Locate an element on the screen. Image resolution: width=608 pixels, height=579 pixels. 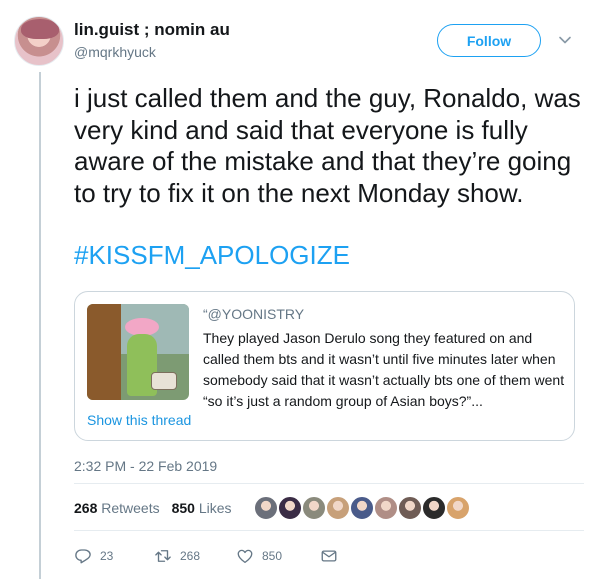
direct-message-button is located at coordinates (329, 556).